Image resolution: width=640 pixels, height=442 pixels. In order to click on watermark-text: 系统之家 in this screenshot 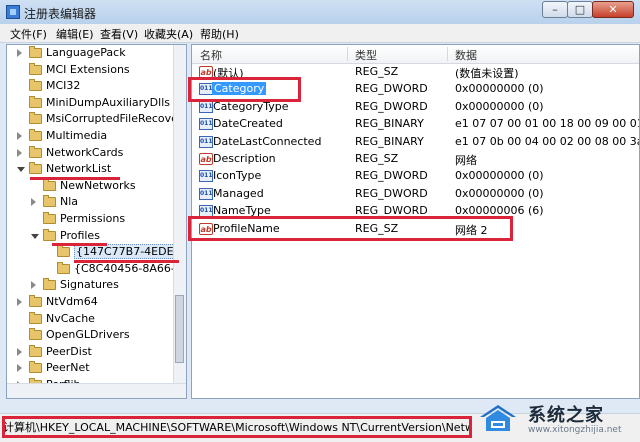, I will do `click(566, 415)`.